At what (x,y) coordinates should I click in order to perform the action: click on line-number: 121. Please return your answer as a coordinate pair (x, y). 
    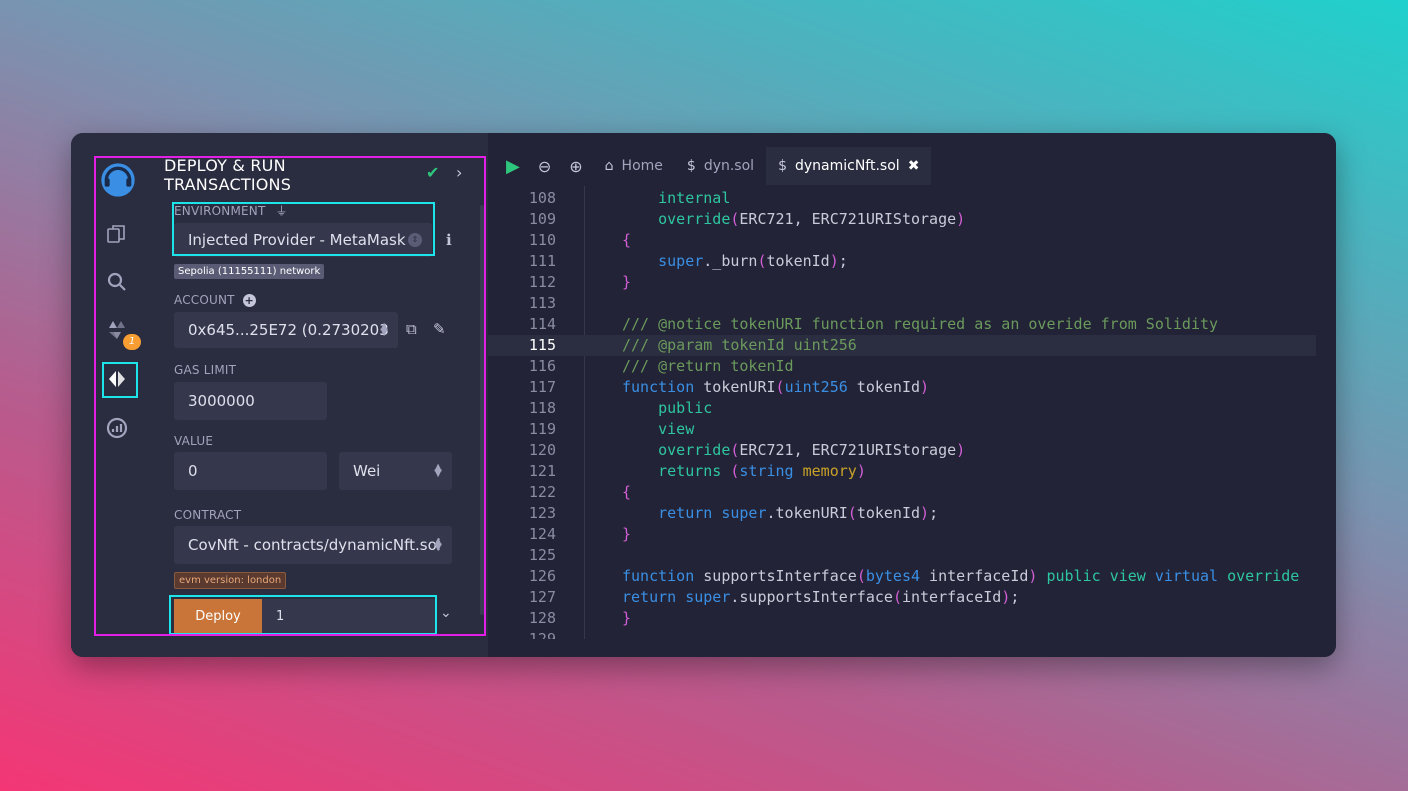
    Looking at the image, I should click on (542, 471).